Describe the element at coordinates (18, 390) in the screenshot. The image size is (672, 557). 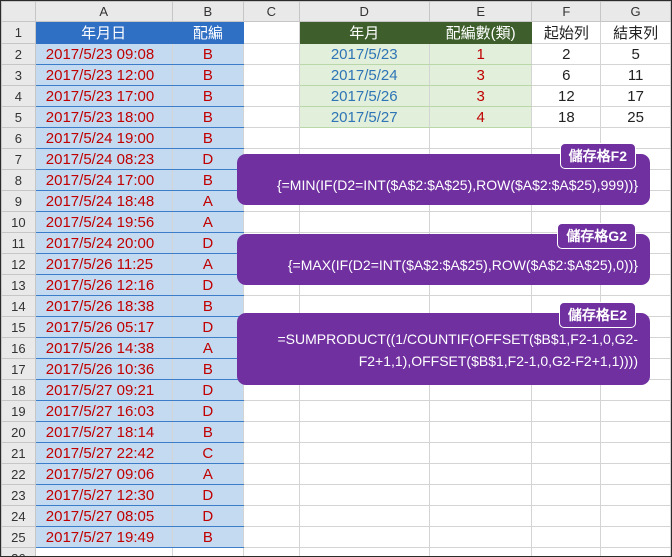
I see `row-header: 18` at that location.